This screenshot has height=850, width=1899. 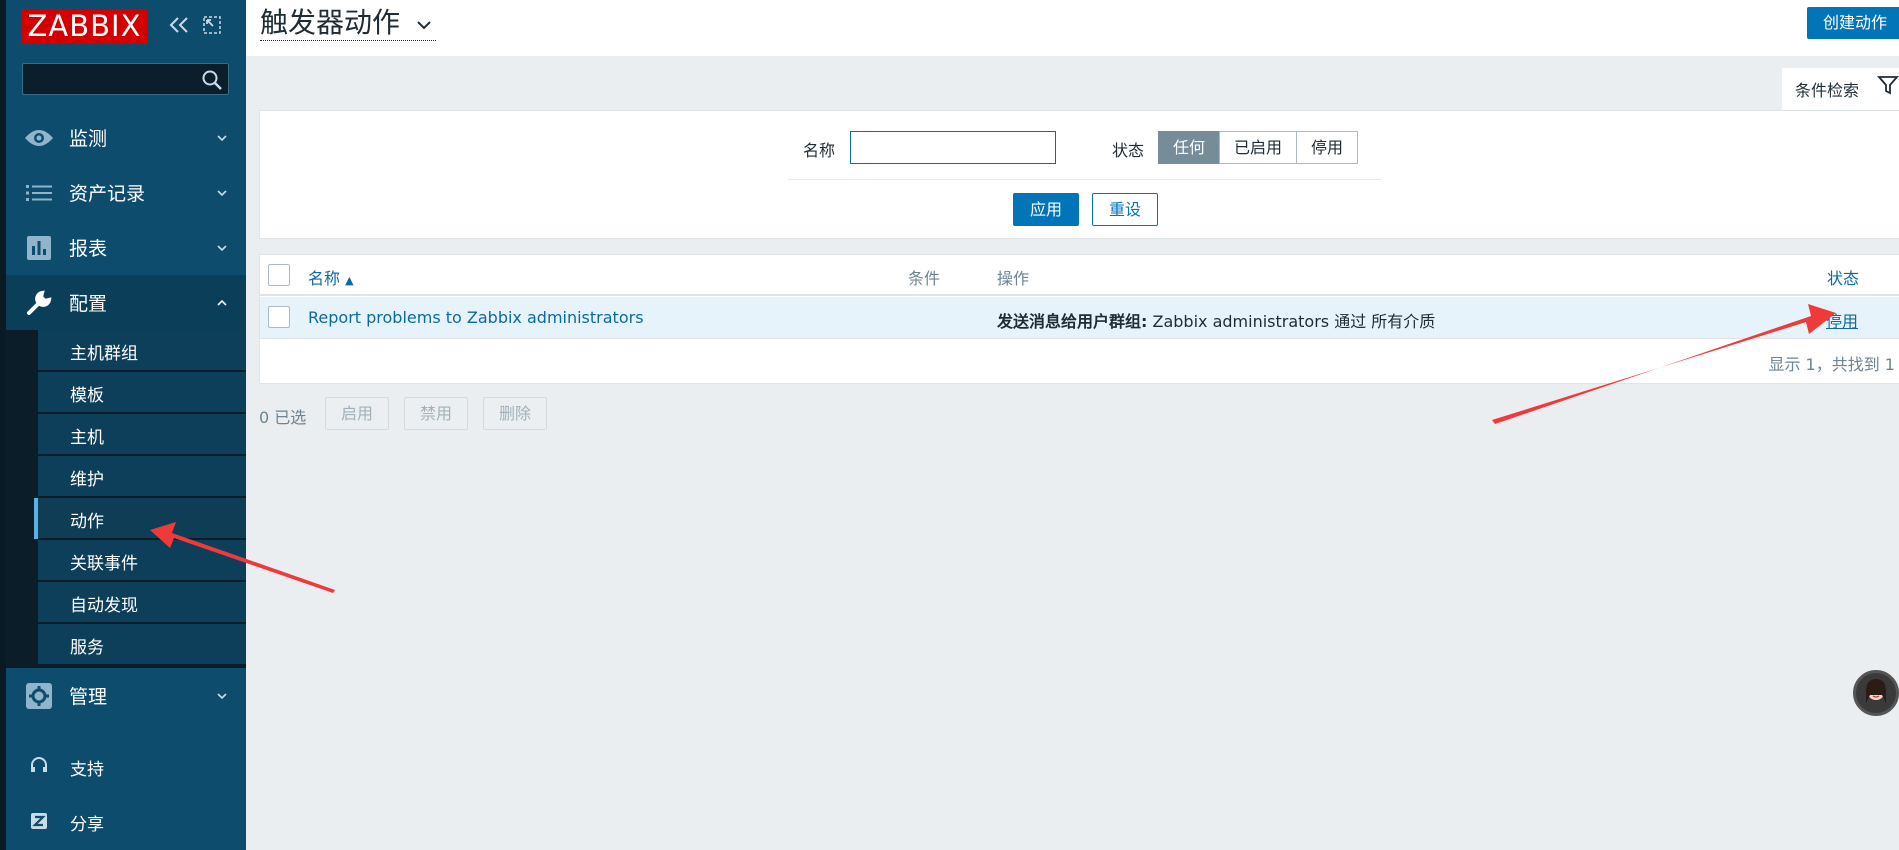 I want to click on menu-item-inventory: 资产记录, so click(x=126, y=192).